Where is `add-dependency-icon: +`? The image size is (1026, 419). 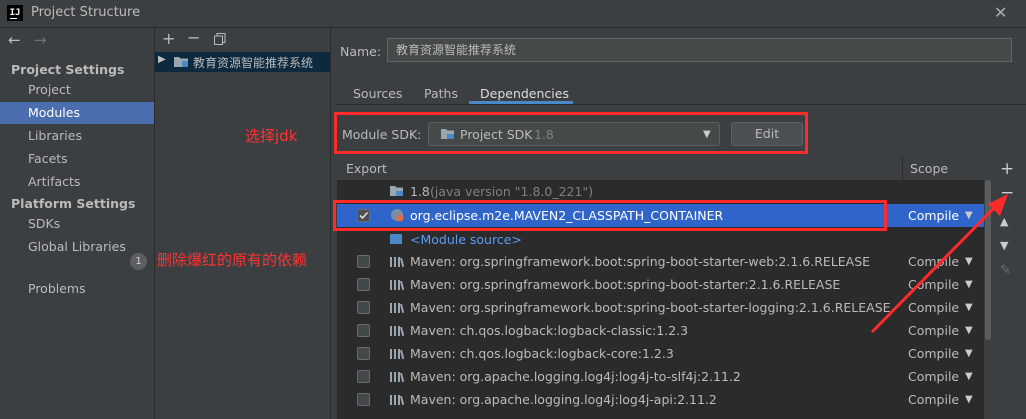 add-dependency-icon: + is located at coordinates (1007, 169).